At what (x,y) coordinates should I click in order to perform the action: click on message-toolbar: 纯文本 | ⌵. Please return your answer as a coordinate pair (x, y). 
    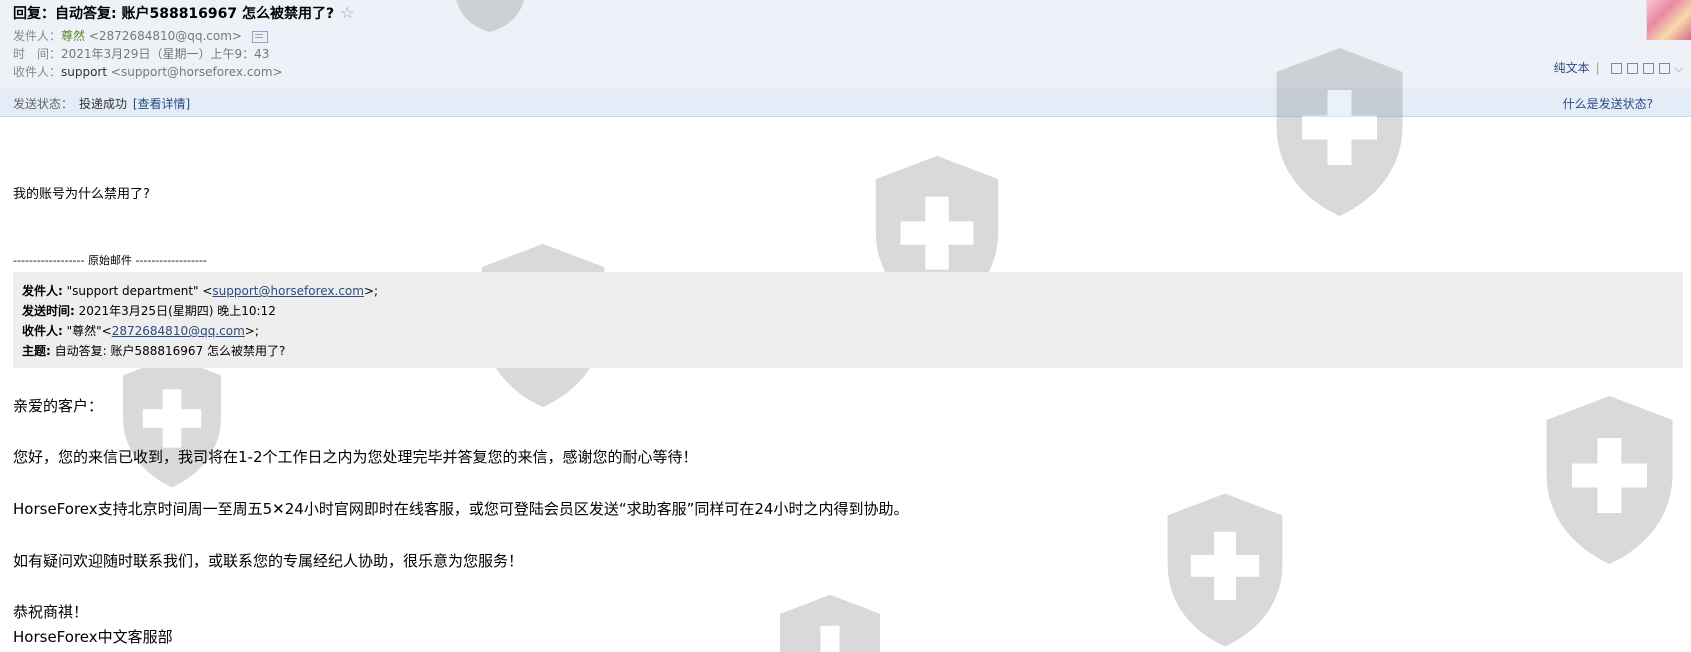
    Looking at the image, I should click on (1618, 67).